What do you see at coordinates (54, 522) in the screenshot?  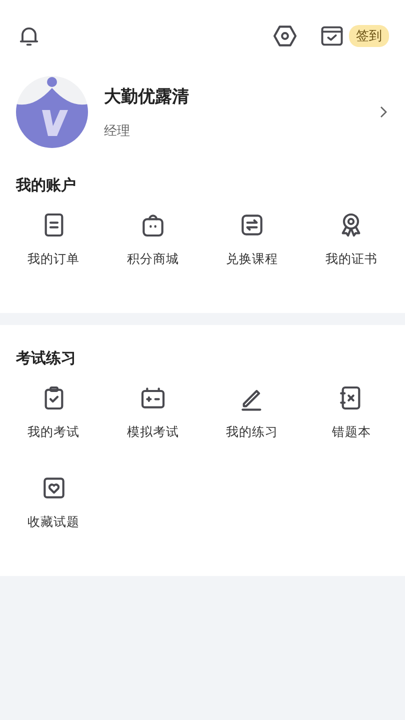 I see `menu-item: 收藏试题` at bounding box center [54, 522].